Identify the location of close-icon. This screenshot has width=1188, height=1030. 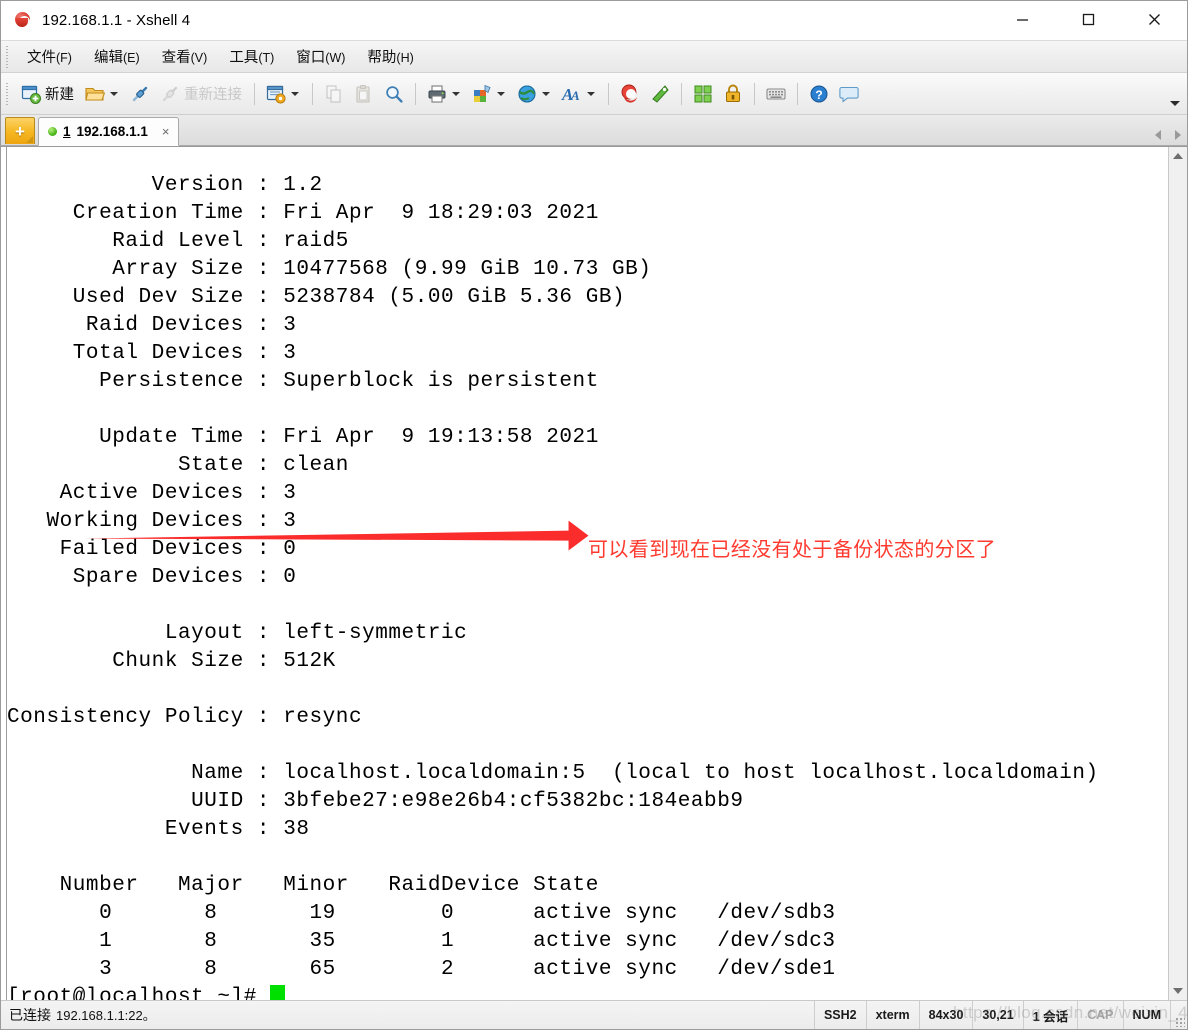
(1154, 19).